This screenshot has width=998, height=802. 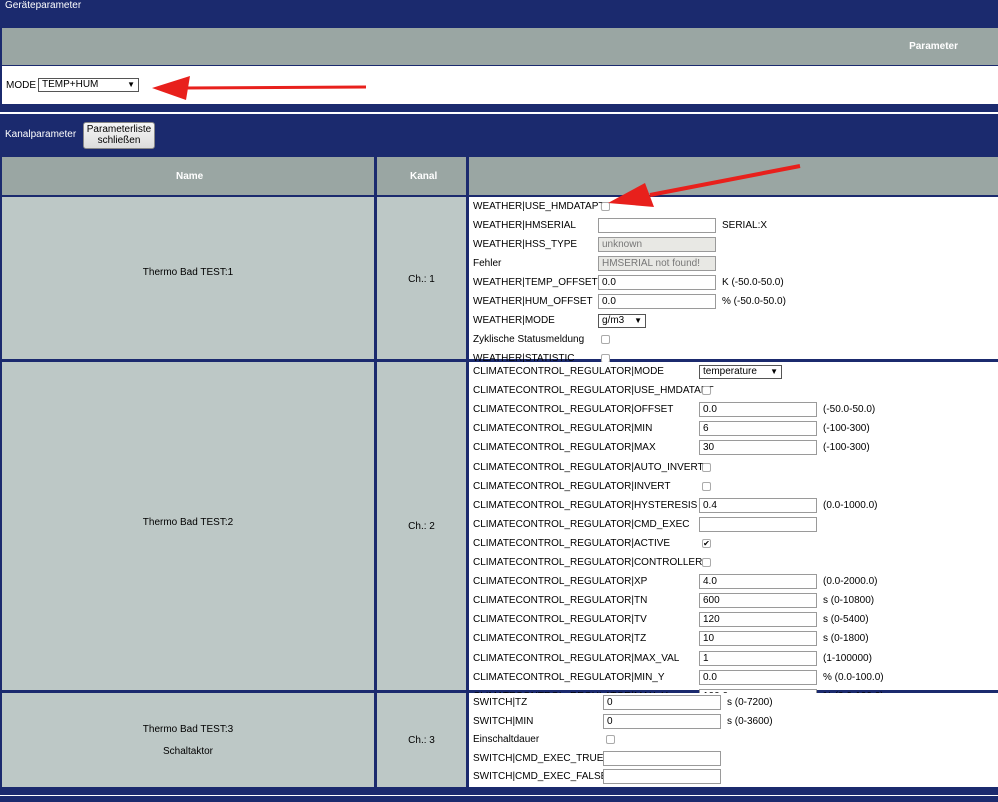 What do you see at coordinates (758, 448) in the screenshot?
I see `param-input: 30` at bounding box center [758, 448].